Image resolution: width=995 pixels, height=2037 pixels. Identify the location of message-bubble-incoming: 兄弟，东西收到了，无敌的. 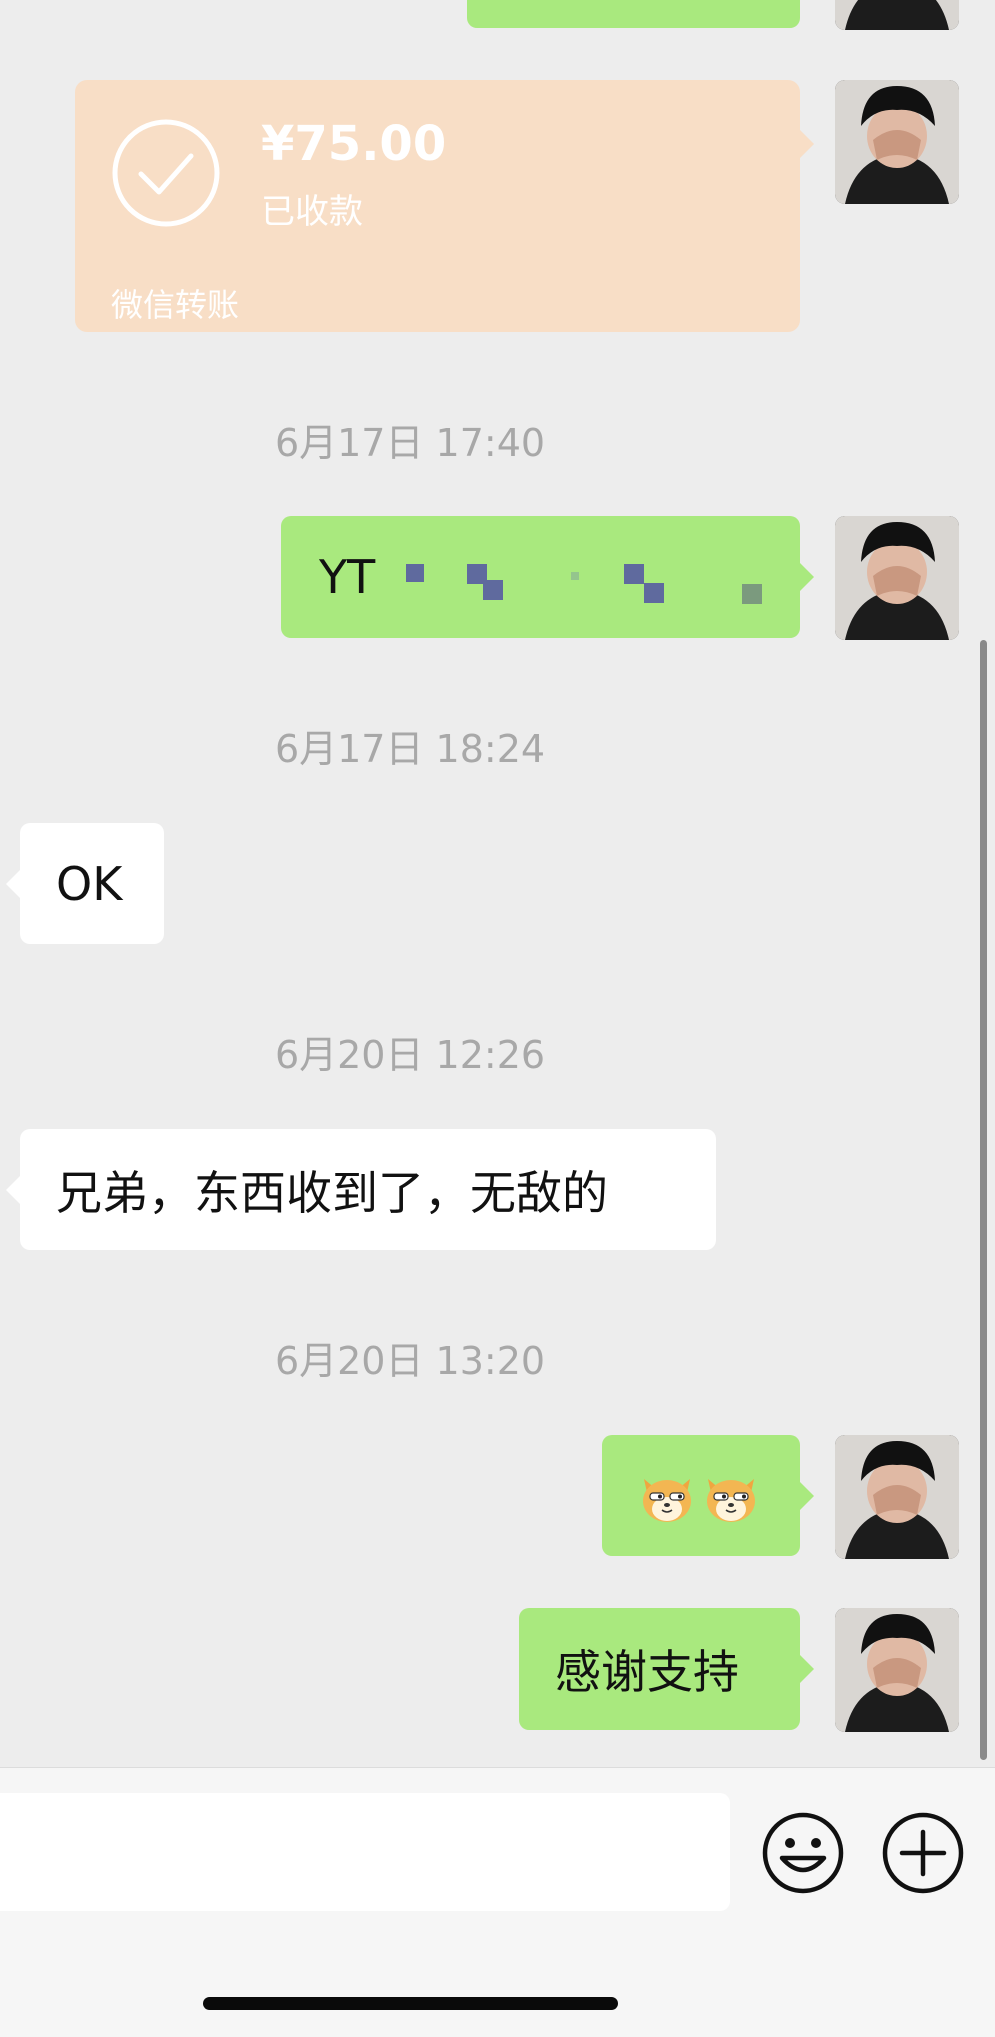
(361, 1189).